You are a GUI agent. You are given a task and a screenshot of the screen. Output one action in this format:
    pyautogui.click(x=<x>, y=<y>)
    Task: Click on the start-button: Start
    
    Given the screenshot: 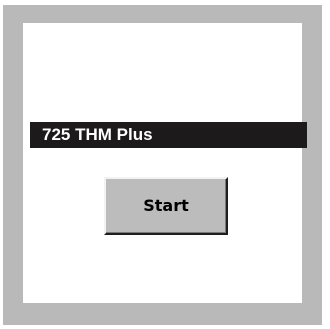 What is the action you would take?
    pyautogui.click(x=166, y=206)
    